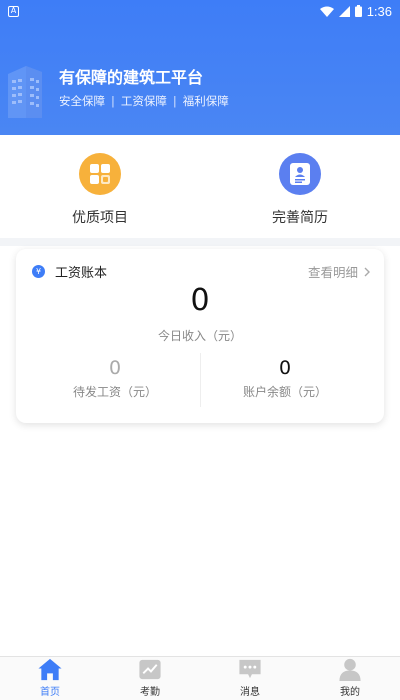 This screenshot has width=400, height=700. What do you see at coordinates (38, 271) in the screenshot?
I see `yen-icon: ¥` at bounding box center [38, 271].